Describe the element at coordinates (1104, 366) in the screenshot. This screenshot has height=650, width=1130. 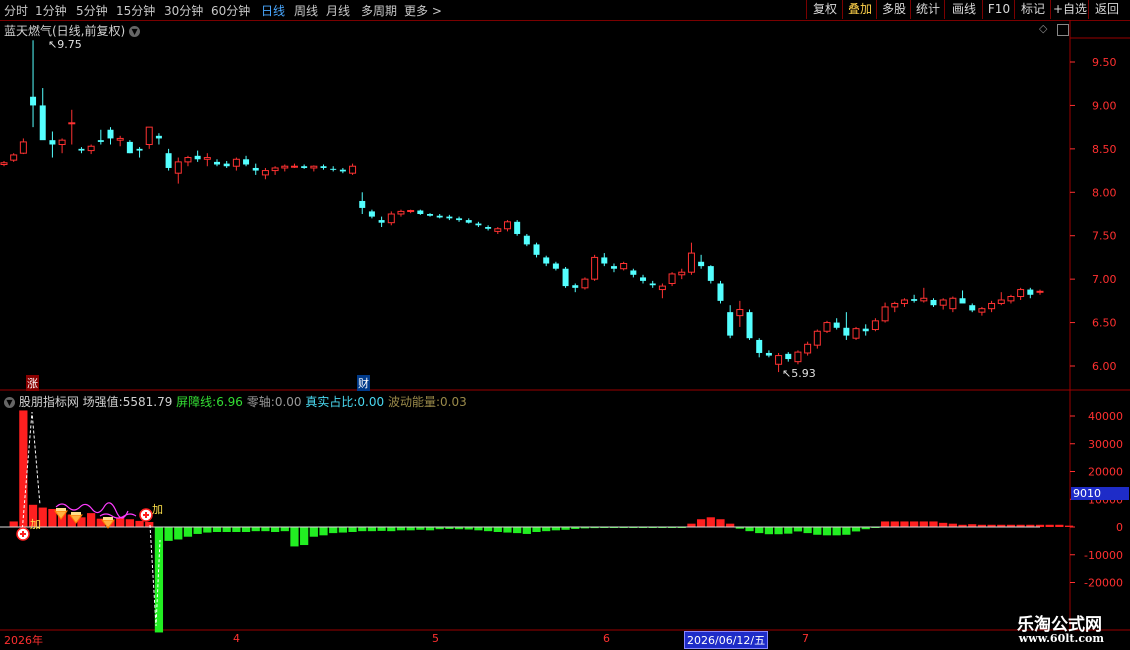
I see `ytick-label: 6.00` at that location.